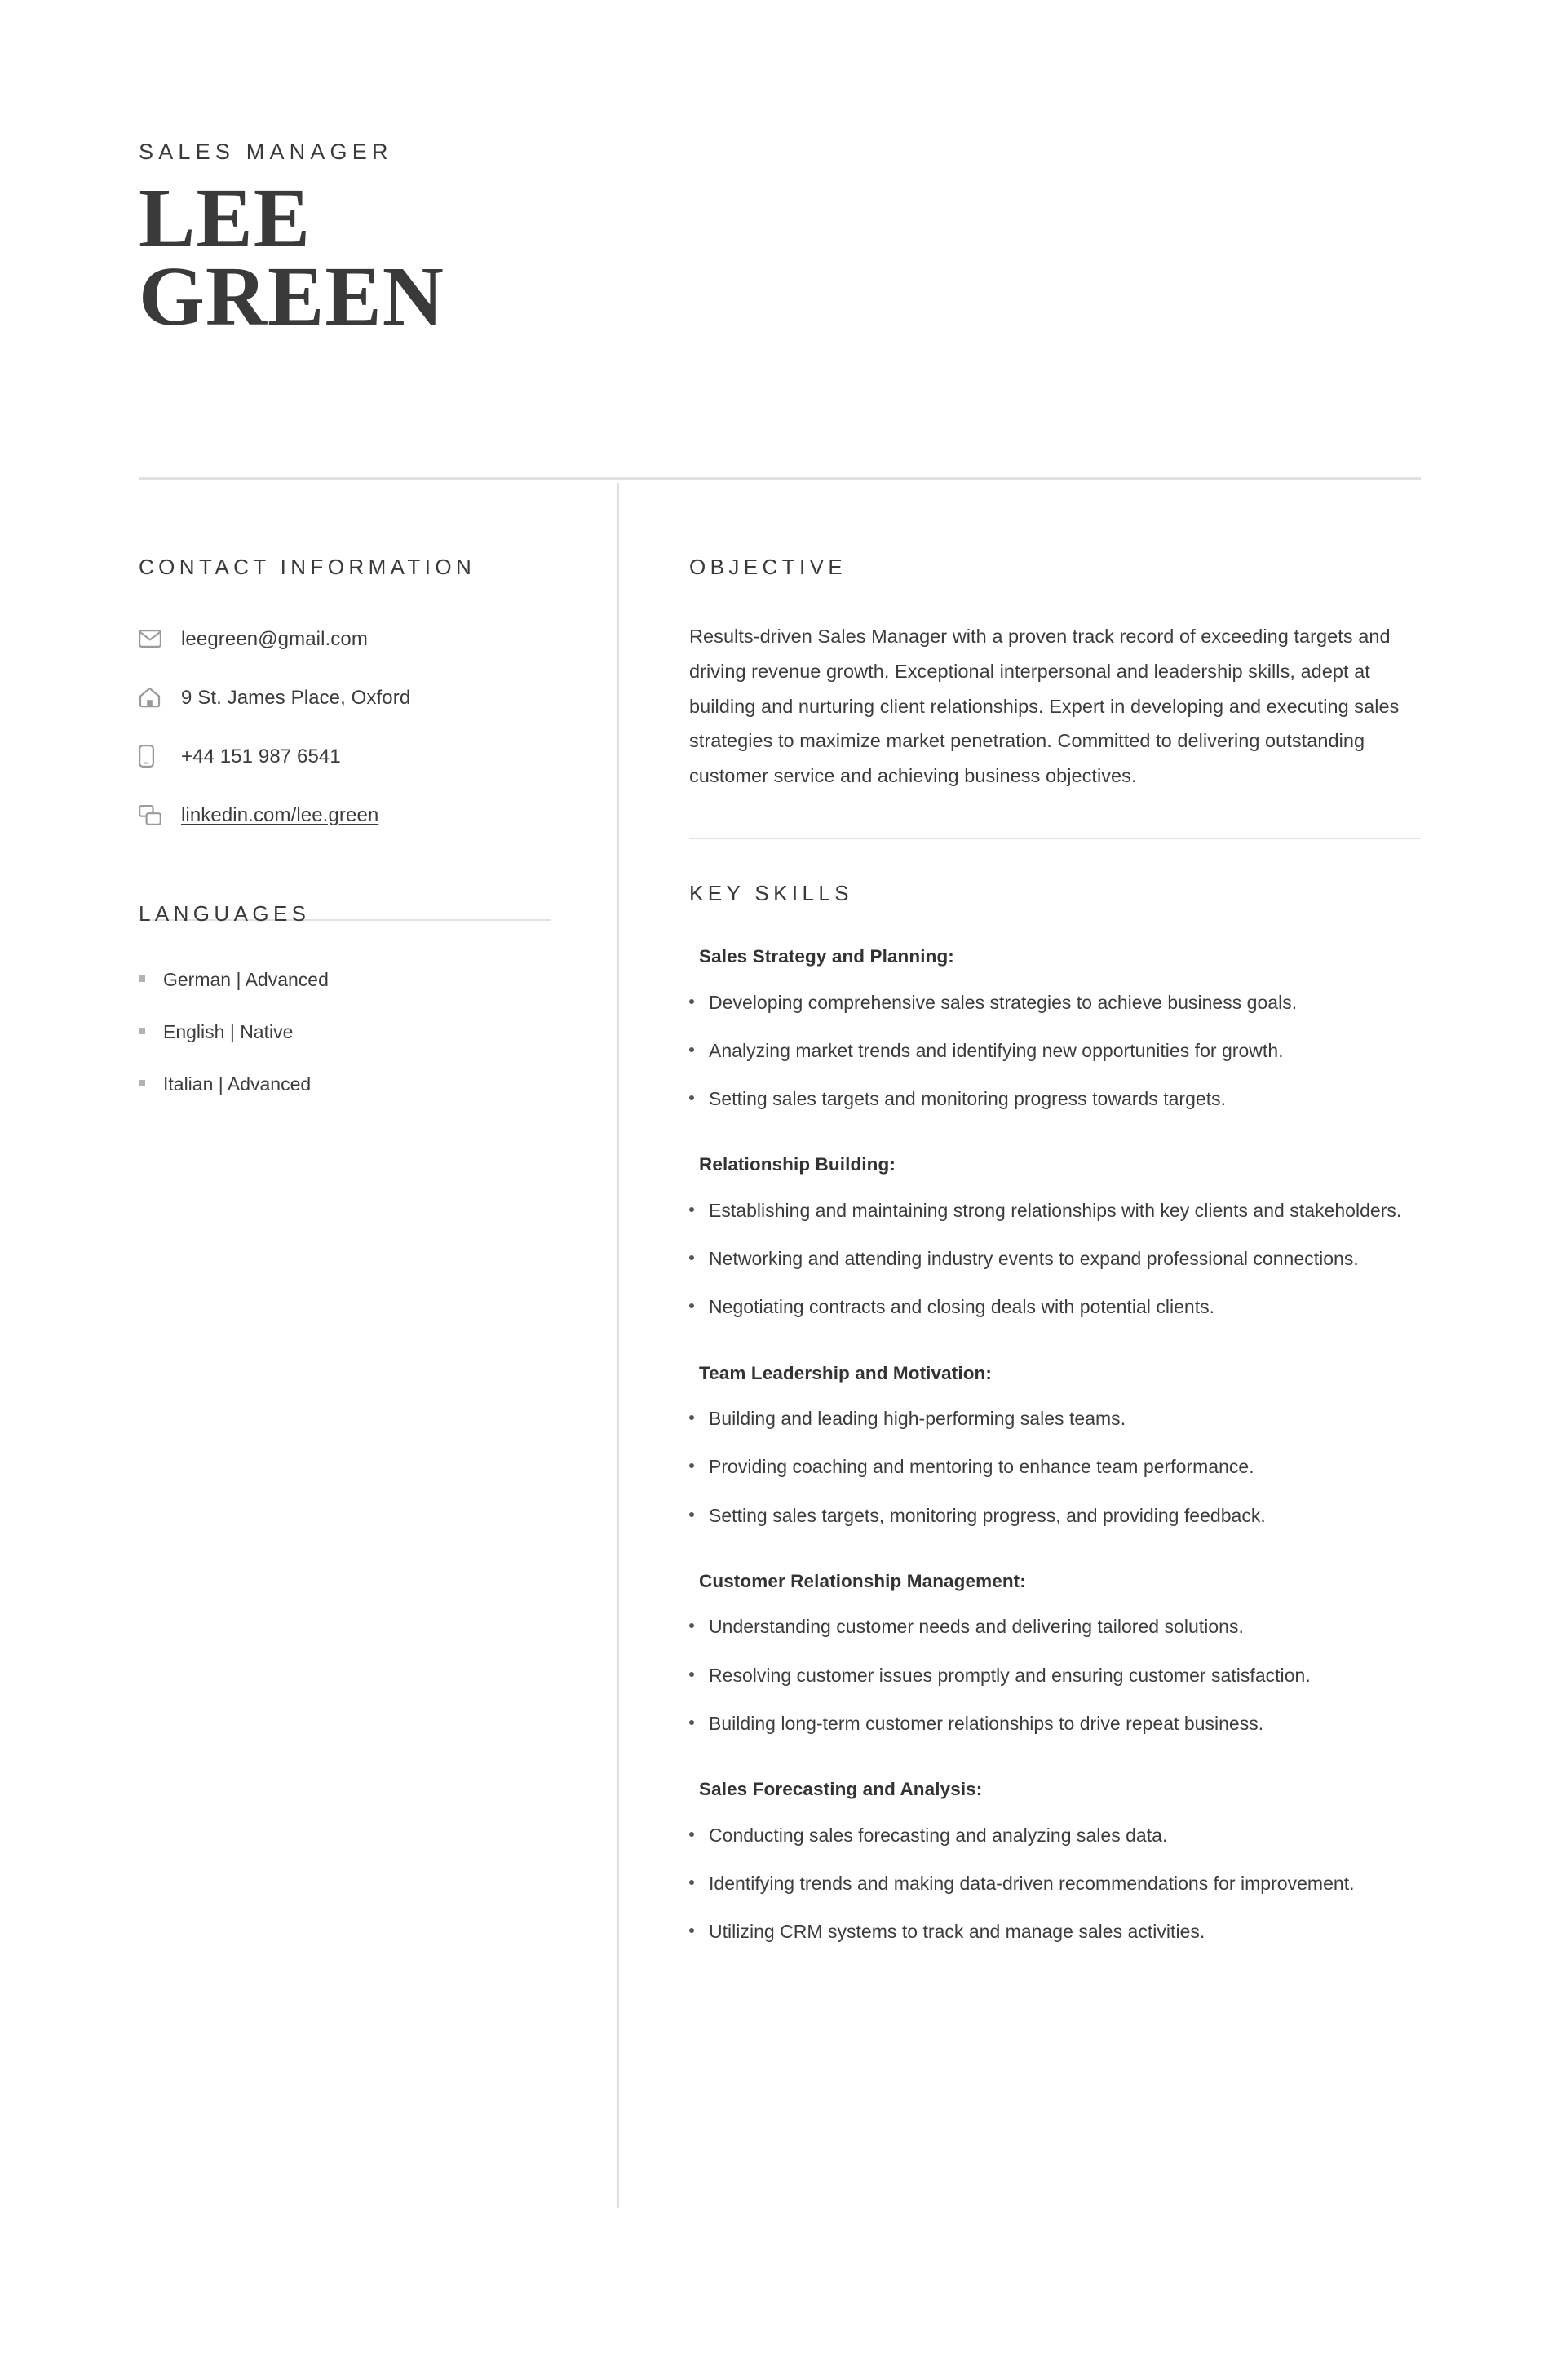  What do you see at coordinates (228, 1032) in the screenshot?
I see `language-label: English | Native` at bounding box center [228, 1032].